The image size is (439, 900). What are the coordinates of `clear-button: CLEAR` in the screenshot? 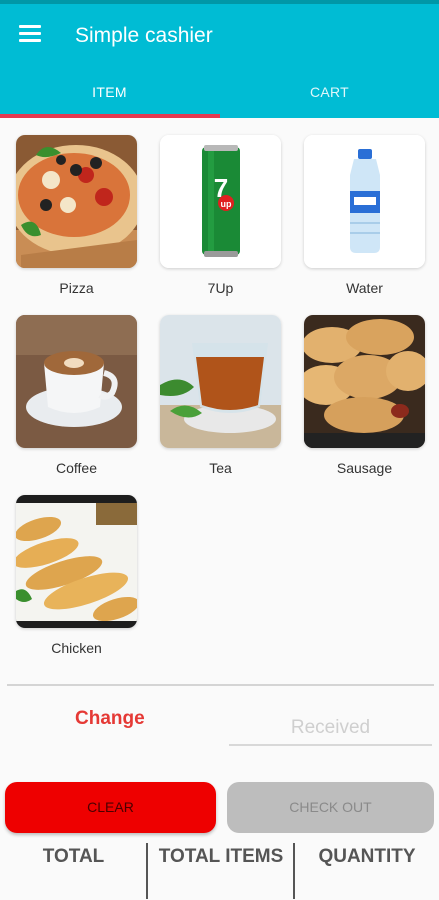 It's located at (110, 807).